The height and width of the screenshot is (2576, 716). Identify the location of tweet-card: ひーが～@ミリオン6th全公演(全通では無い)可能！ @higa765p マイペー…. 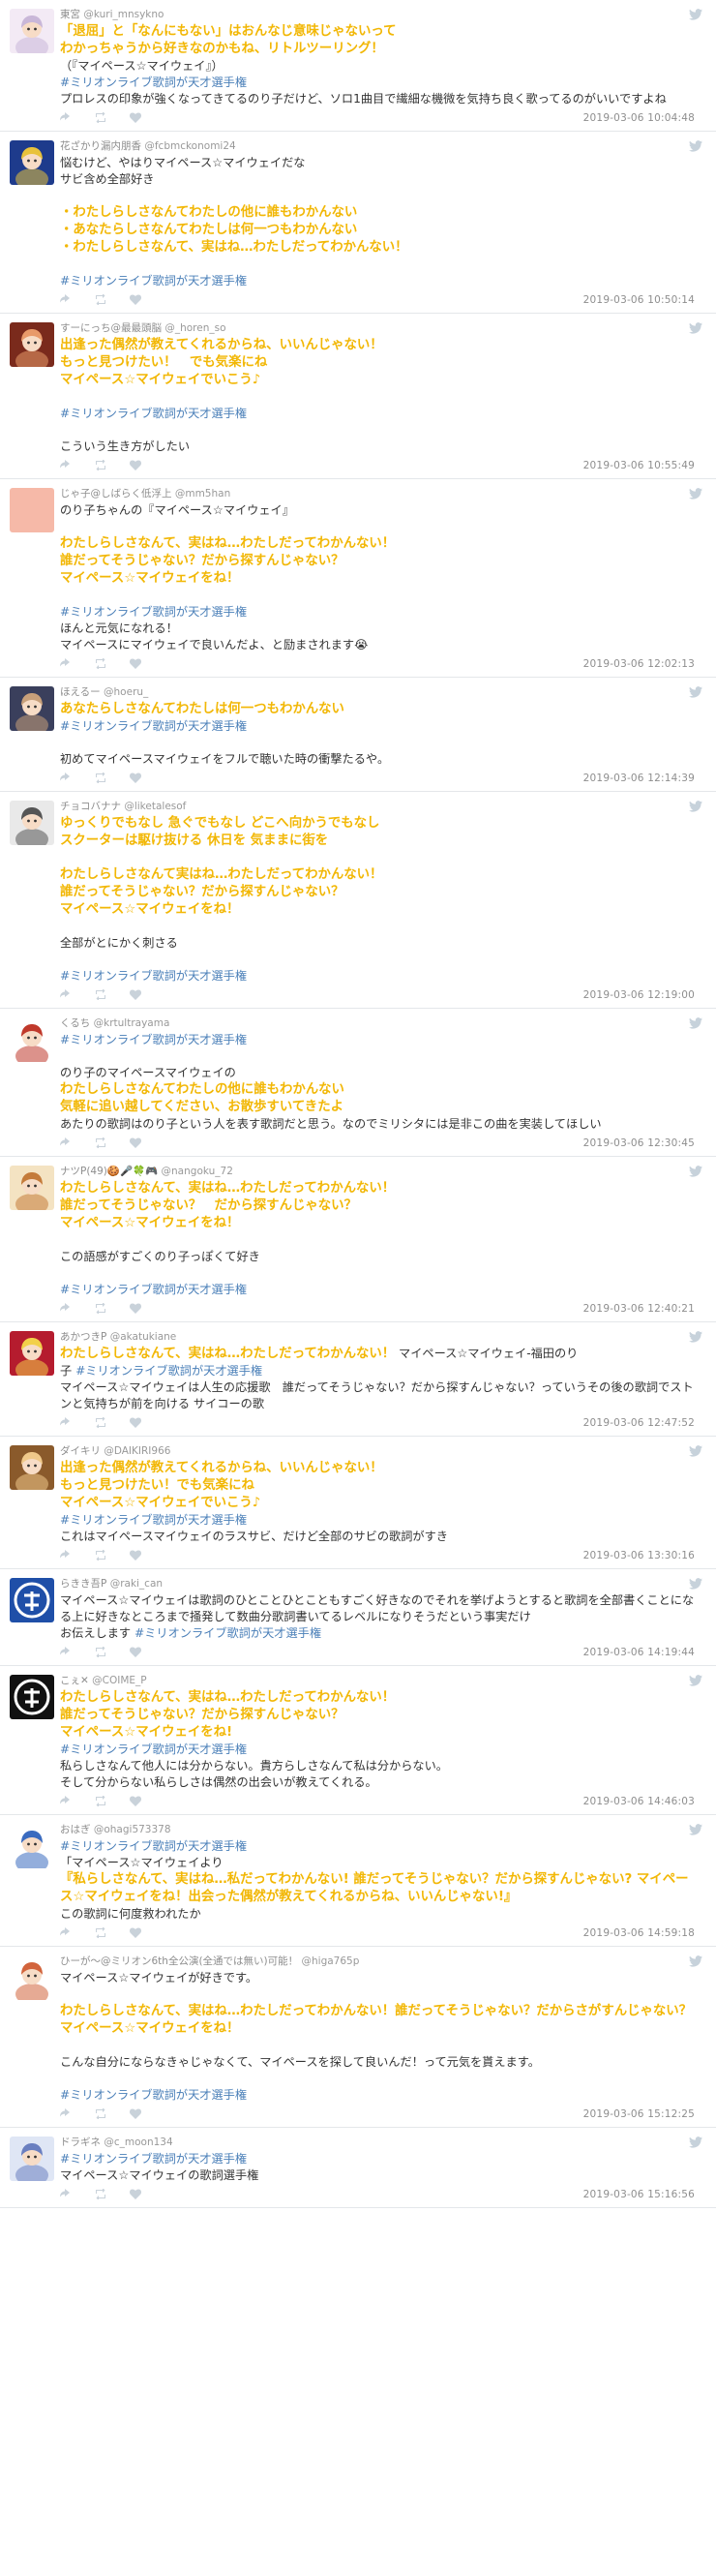
(358, 2037).